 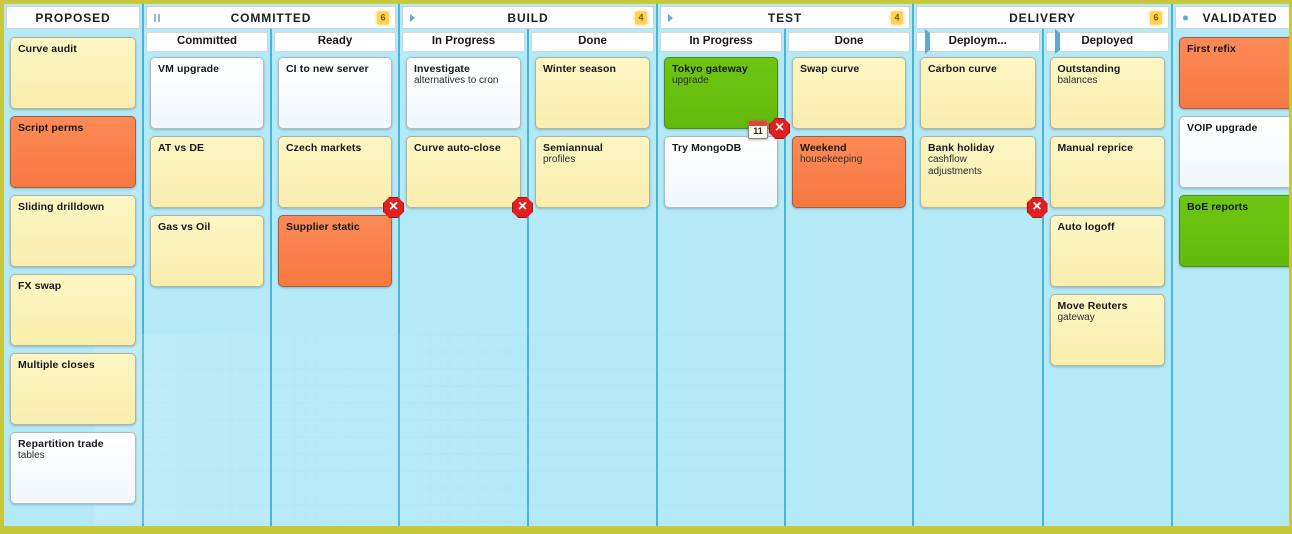 What do you see at coordinates (463, 42) in the screenshot?
I see `lane-header-build-in-progress: In Progress` at bounding box center [463, 42].